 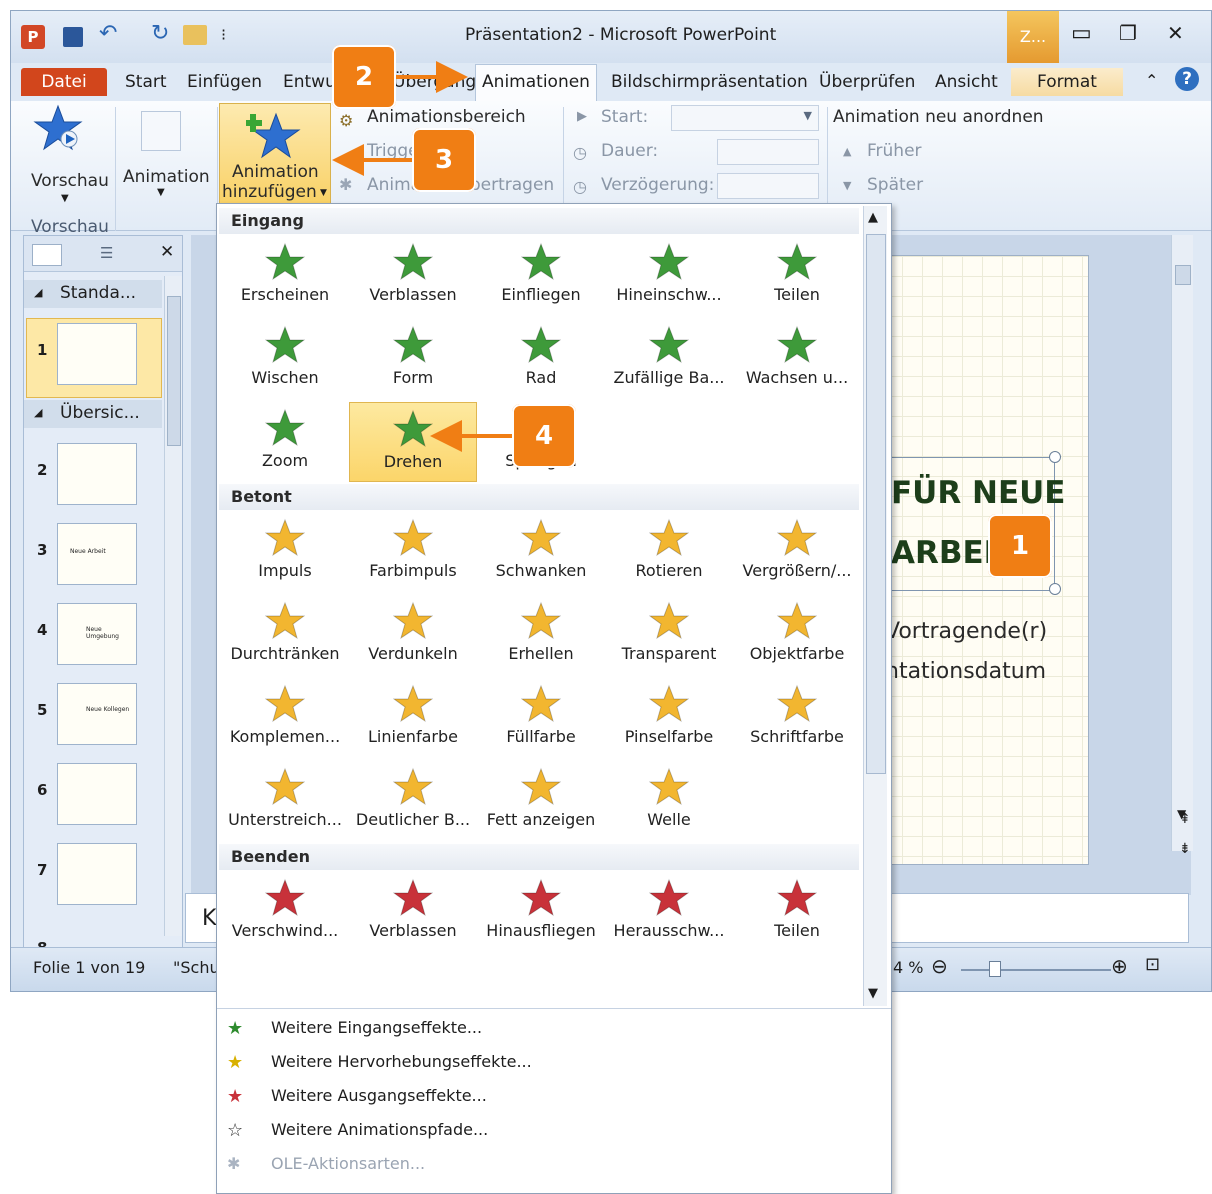 What do you see at coordinates (285, 442) in the screenshot?
I see `effect-eingang-10: Zoom` at bounding box center [285, 442].